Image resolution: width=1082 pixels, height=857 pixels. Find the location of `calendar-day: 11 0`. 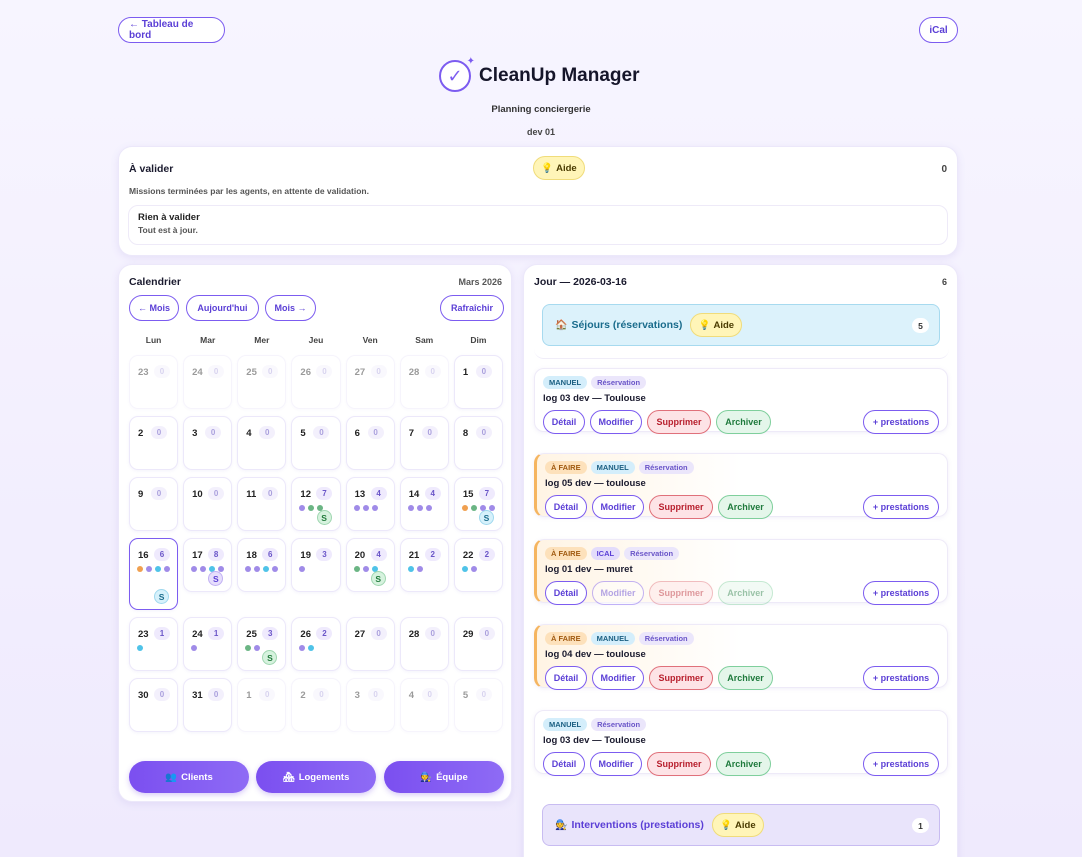

calendar-day: 11 0 is located at coordinates (262, 504).